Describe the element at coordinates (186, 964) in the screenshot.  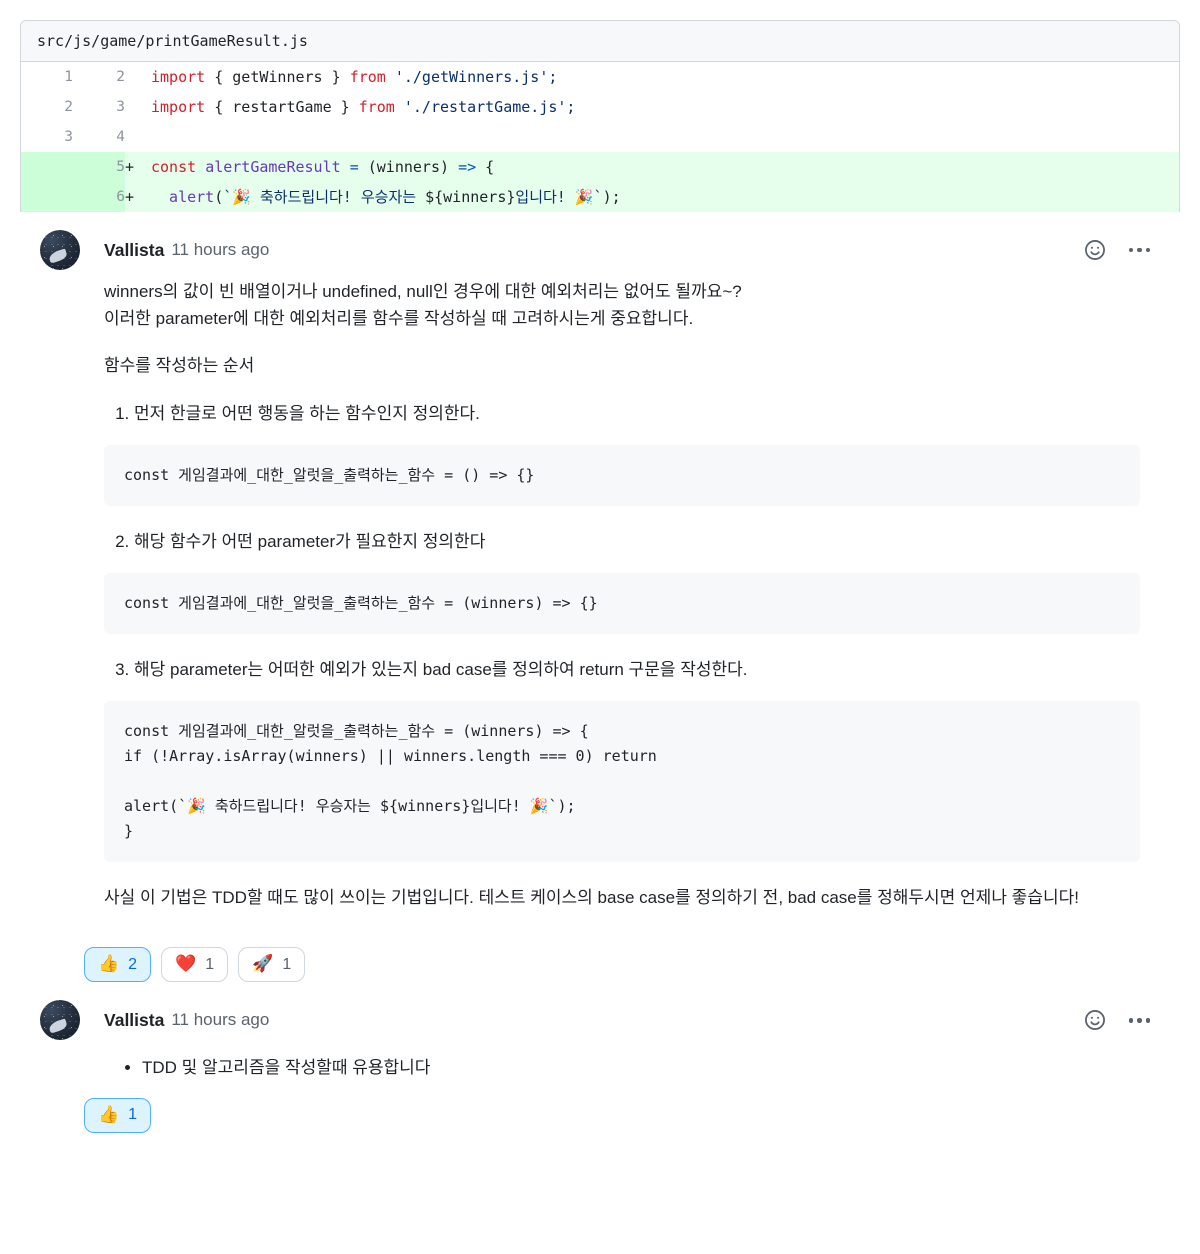
I see `heart-icon: ❤️` at that location.